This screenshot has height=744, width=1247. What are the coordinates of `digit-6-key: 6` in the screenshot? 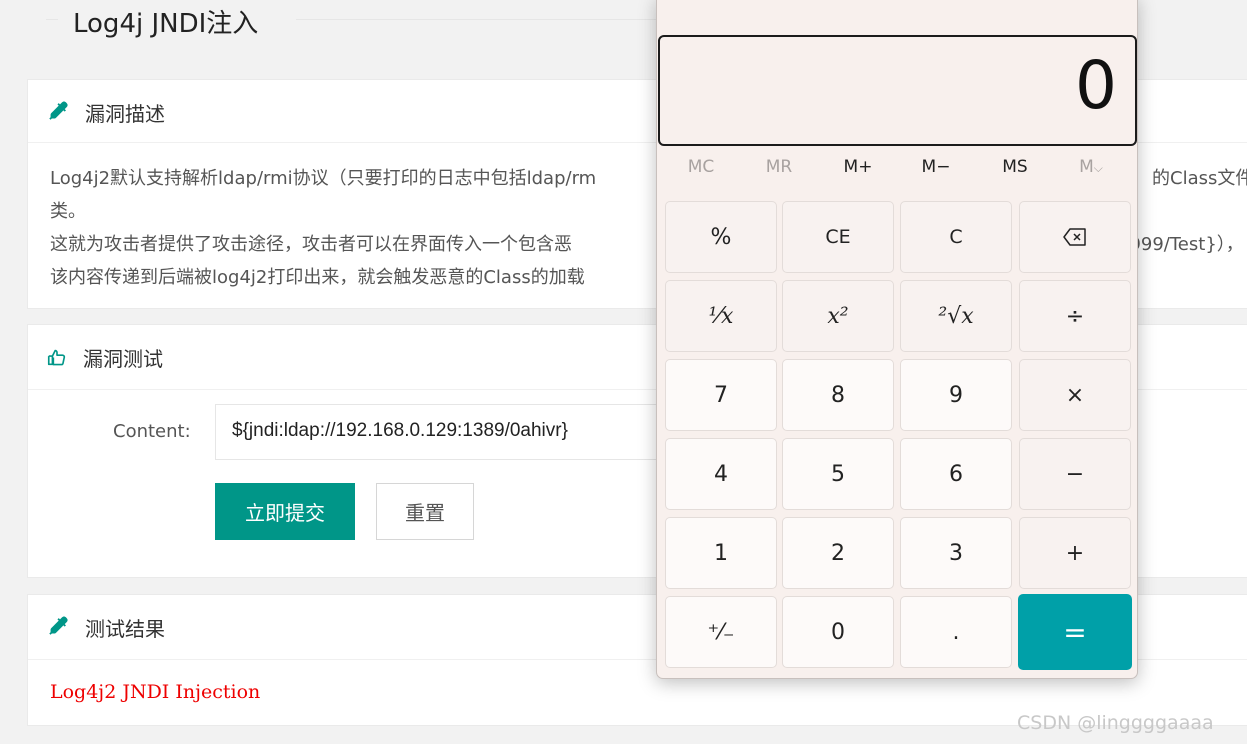 It's located at (956, 474).